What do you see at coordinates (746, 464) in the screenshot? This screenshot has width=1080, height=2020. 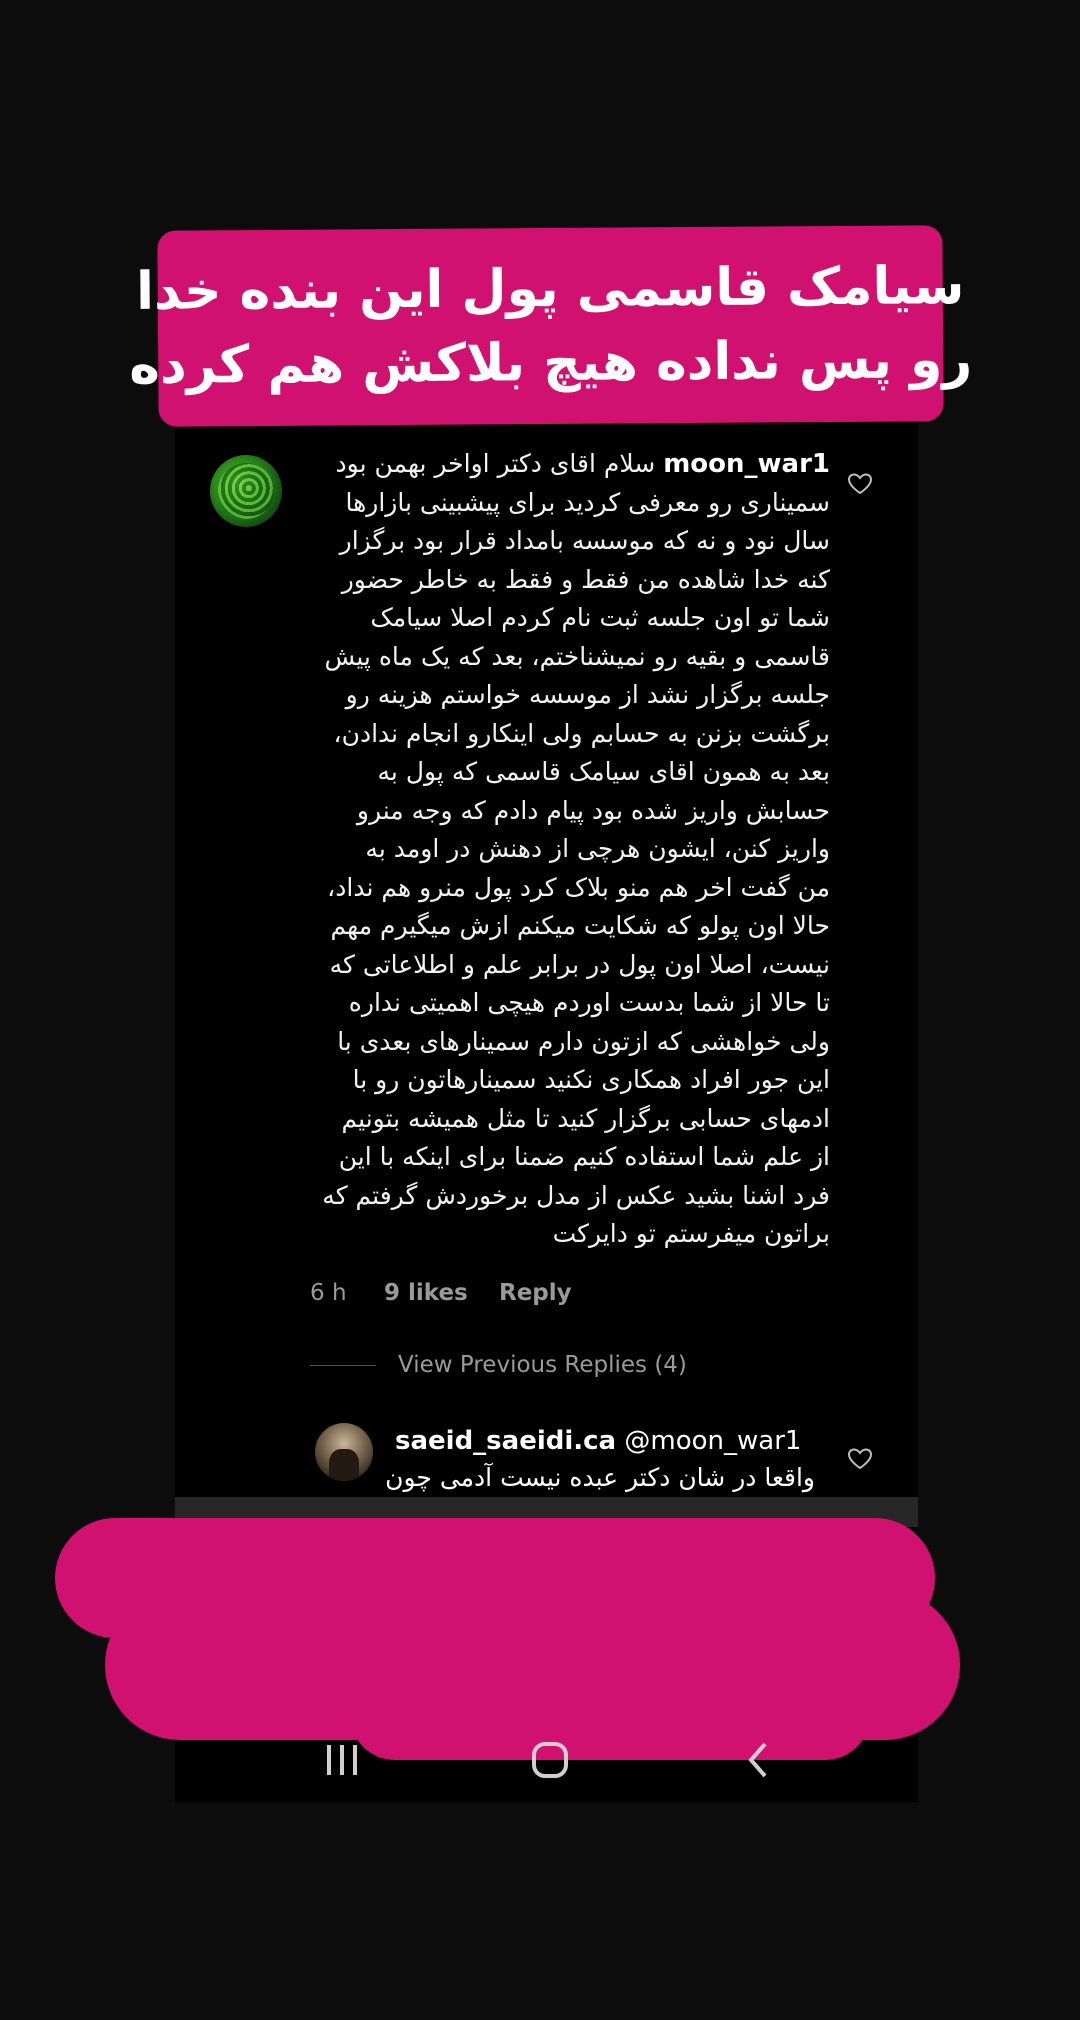 I see `comment-username: moon_war1` at bounding box center [746, 464].